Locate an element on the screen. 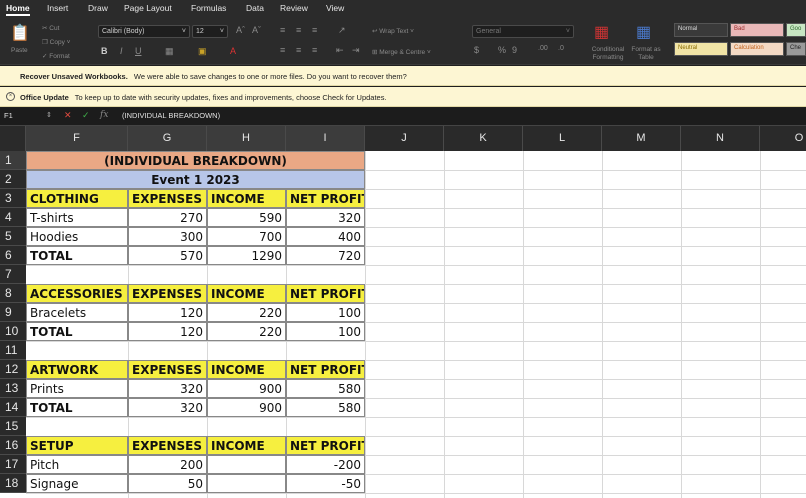  format-painter-button: ✓ Format is located at coordinates (56, 56).